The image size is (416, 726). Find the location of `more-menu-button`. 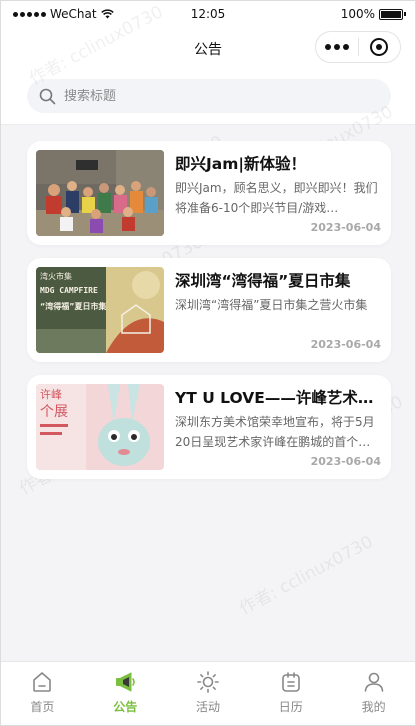

more-menu-button is located at coordinates (337, 47).